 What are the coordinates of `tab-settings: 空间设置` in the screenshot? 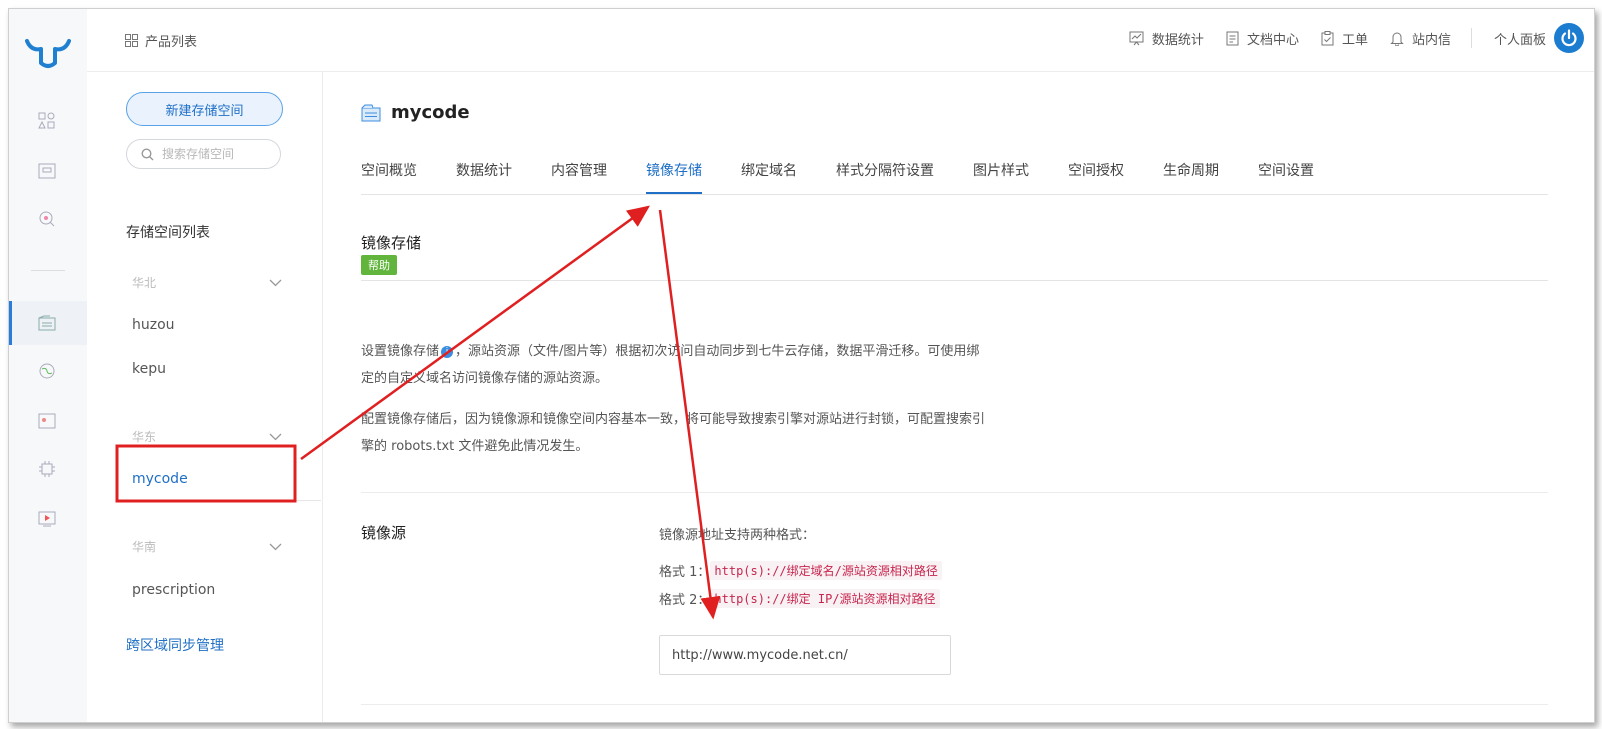 It's located at (1286, 176).